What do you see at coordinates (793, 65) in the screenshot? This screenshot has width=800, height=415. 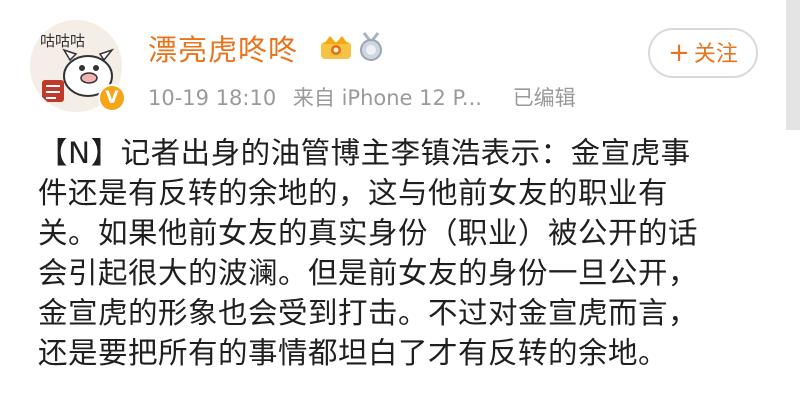 I see `scrollbar` at bounding box center [793, 65].